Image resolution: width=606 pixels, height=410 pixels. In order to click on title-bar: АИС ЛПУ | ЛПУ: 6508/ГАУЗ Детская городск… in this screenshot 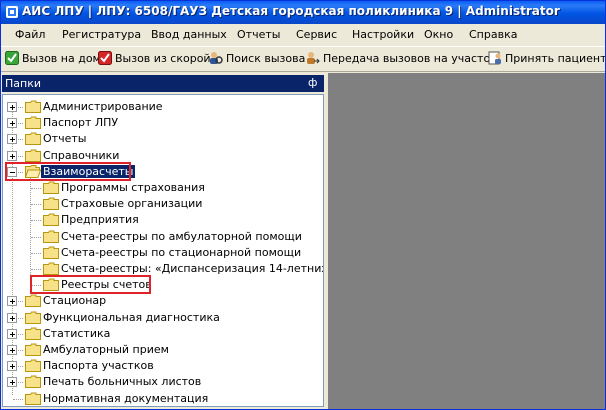, I will do `click(303, 12)`.